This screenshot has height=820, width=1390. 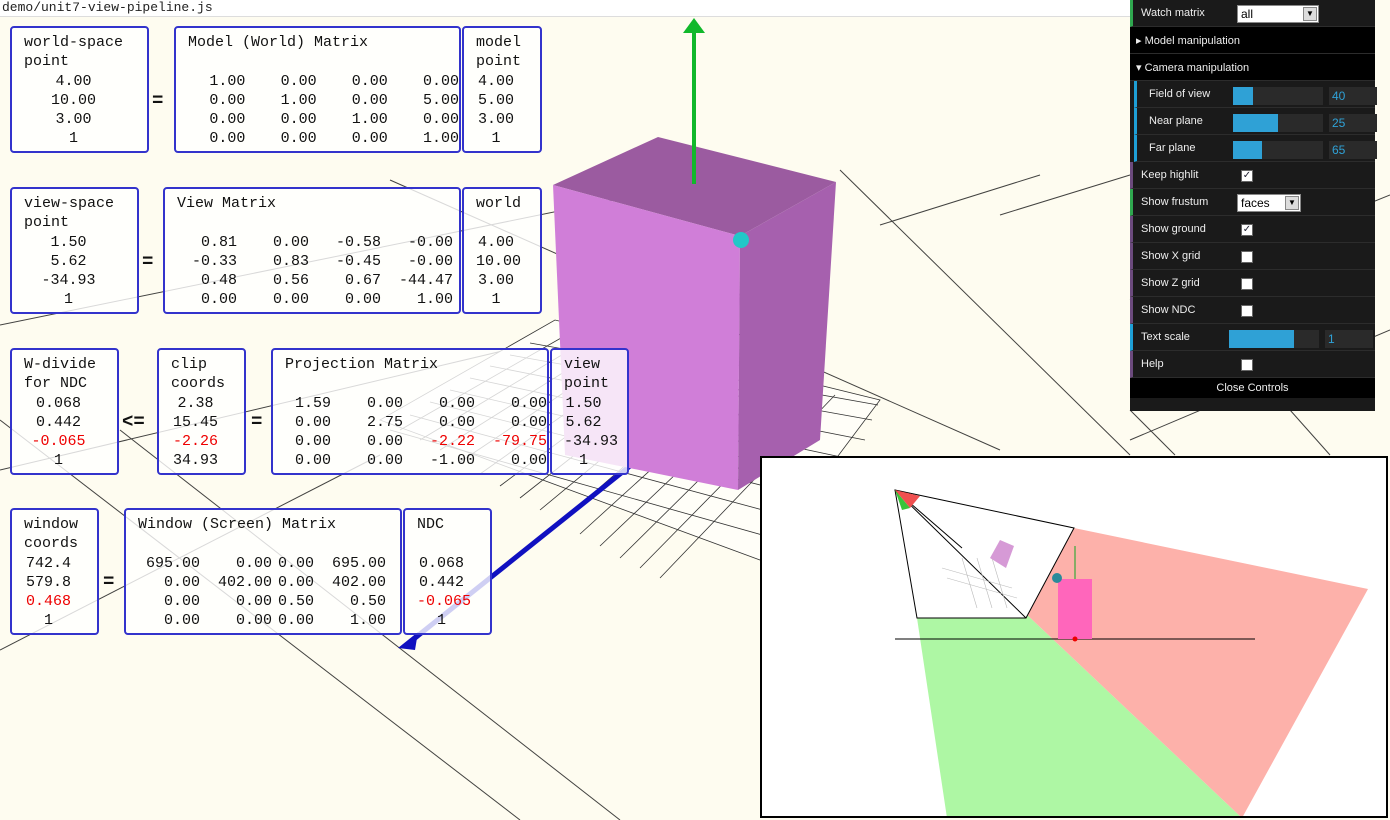 I want to click on help-row: Help, so click(x=1252, y=364).